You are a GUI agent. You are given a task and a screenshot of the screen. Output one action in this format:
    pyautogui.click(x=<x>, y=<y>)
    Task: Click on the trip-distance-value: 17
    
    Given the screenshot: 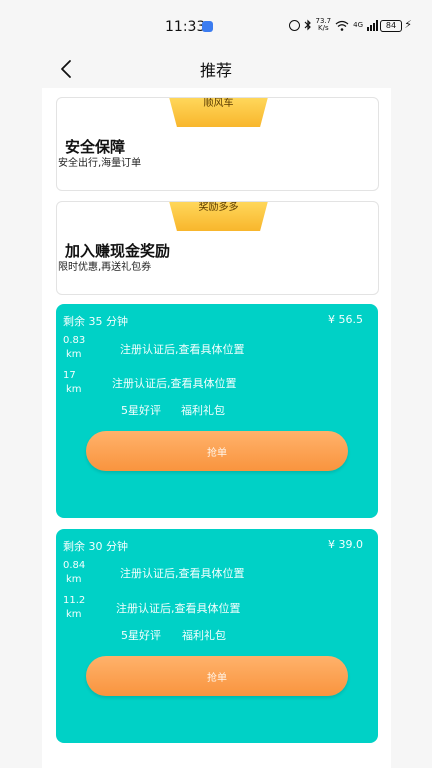 What is the action you would take?
    pyautogui.click(x=69, y=375)
    